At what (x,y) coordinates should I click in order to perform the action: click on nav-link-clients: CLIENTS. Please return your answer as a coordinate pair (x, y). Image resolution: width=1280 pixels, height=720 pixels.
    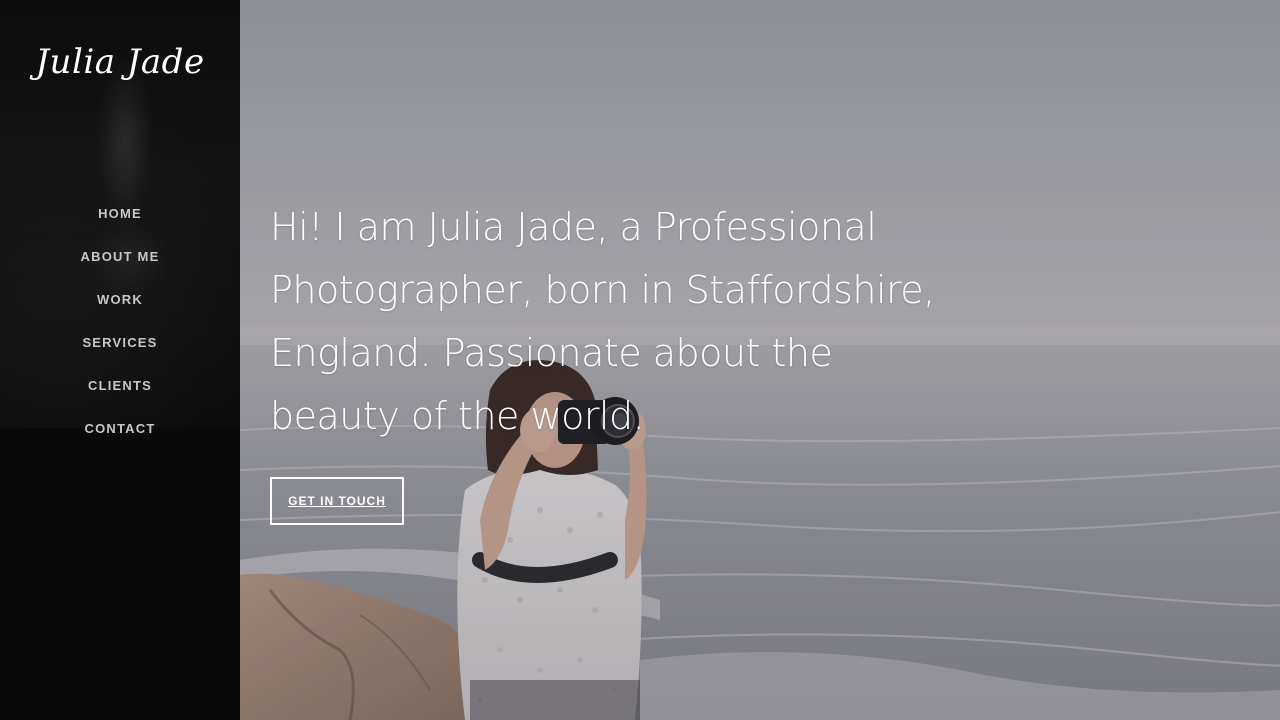
    Looking at the image, I should click on (120, 380).